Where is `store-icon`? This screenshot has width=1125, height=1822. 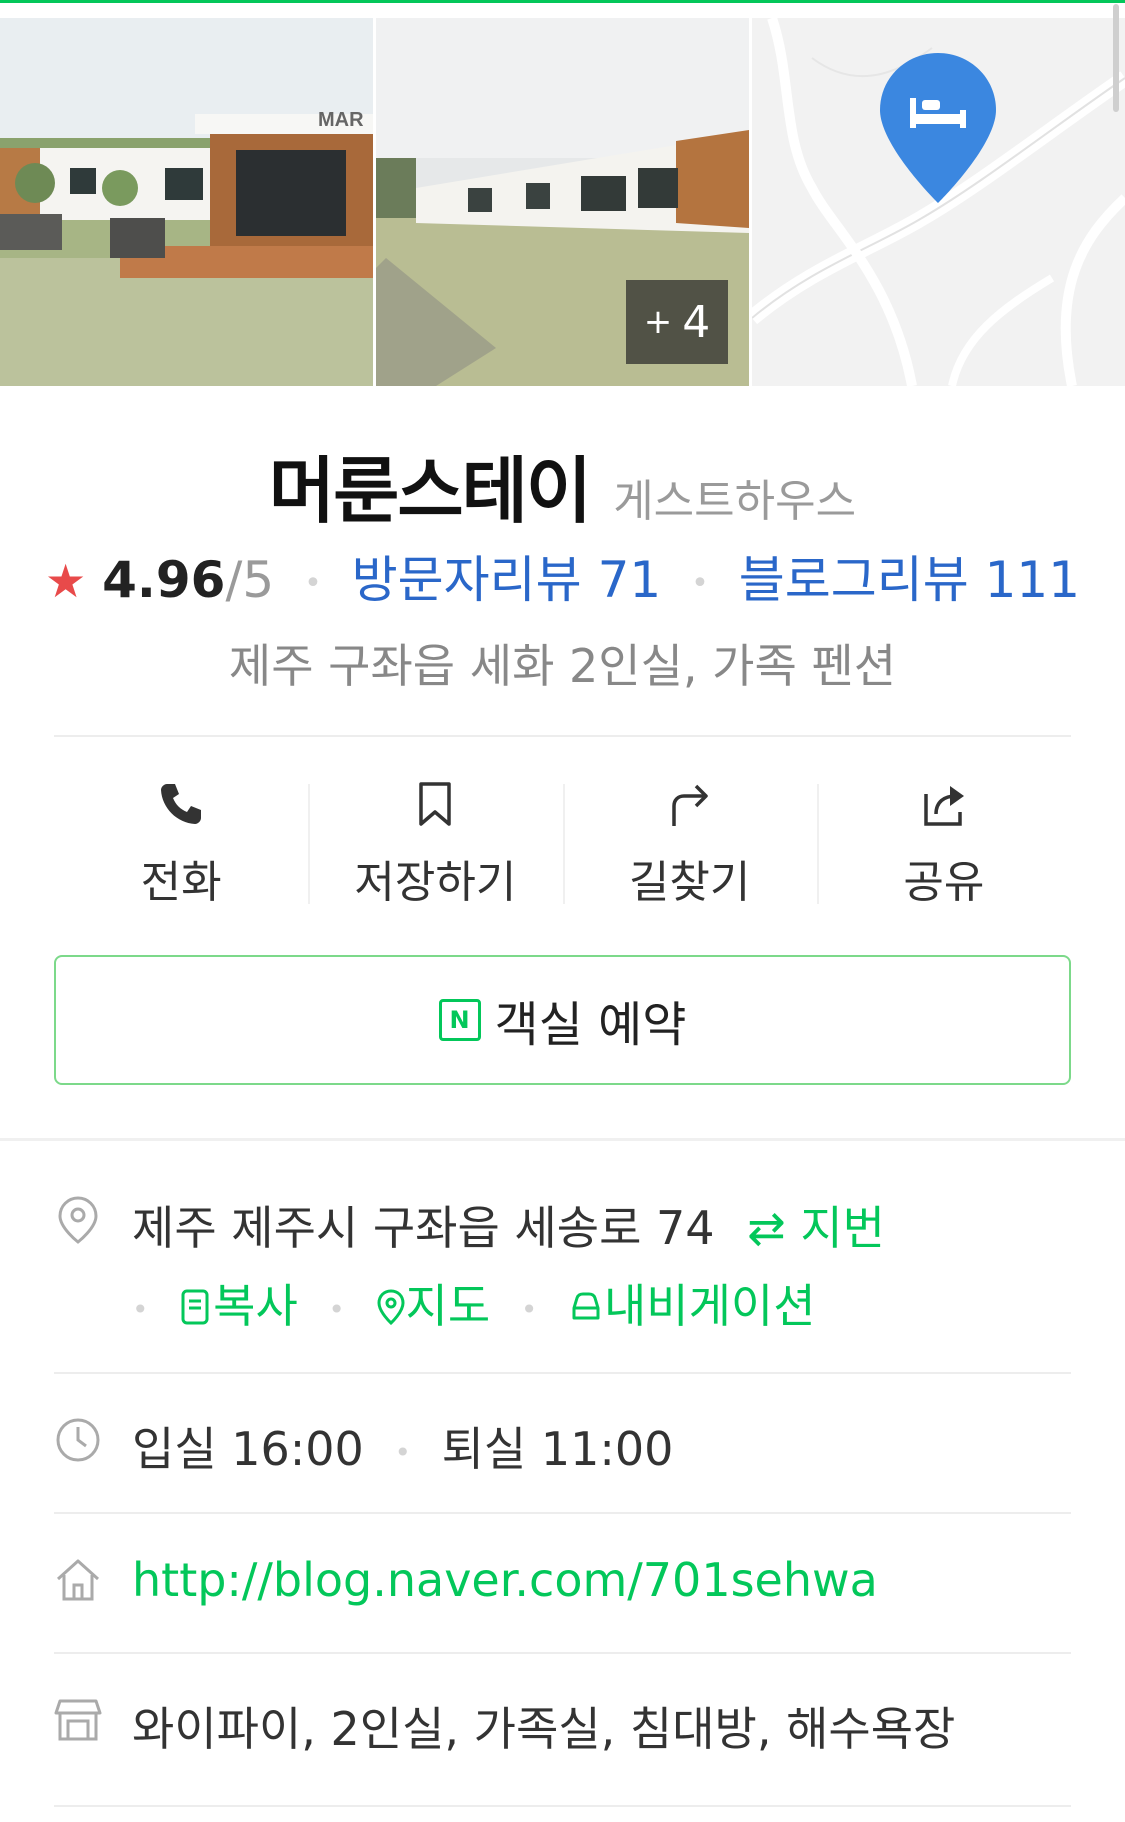
store-icon is located at coordinates (78, 1720).